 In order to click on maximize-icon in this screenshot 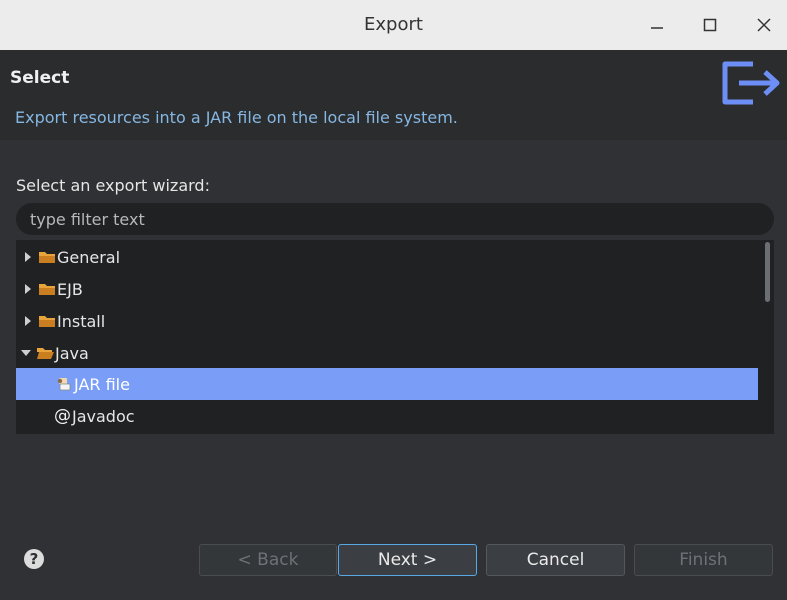, I will do `click(710, 25)`.